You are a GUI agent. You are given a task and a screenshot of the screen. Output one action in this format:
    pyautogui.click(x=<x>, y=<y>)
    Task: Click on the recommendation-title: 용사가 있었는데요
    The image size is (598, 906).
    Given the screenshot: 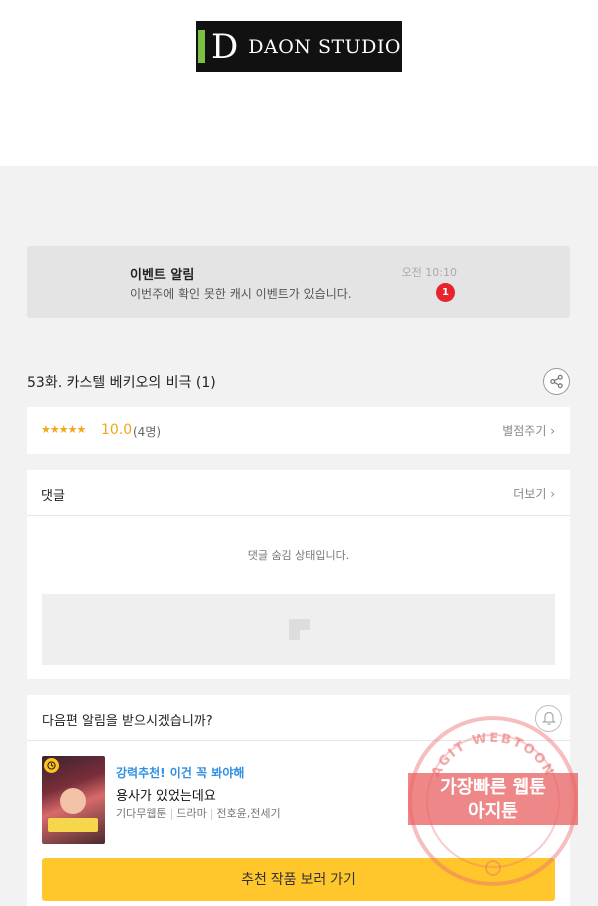 What is the action you would take?
    pyautogui.click(x=166, y=794)
    